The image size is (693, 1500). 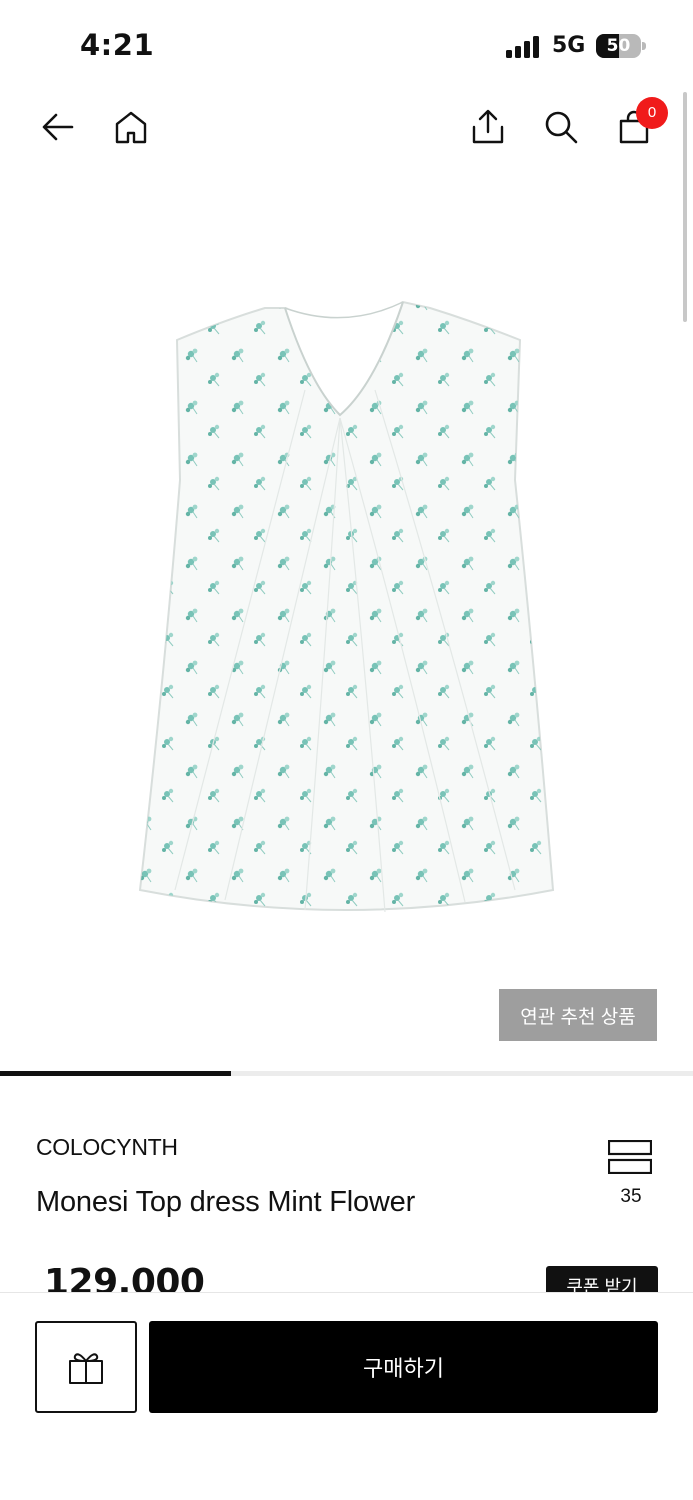 What do you see at coordinates (569, 45) in the screenshot?
I see `network-label: 5G` at bounding box center [569, 45].